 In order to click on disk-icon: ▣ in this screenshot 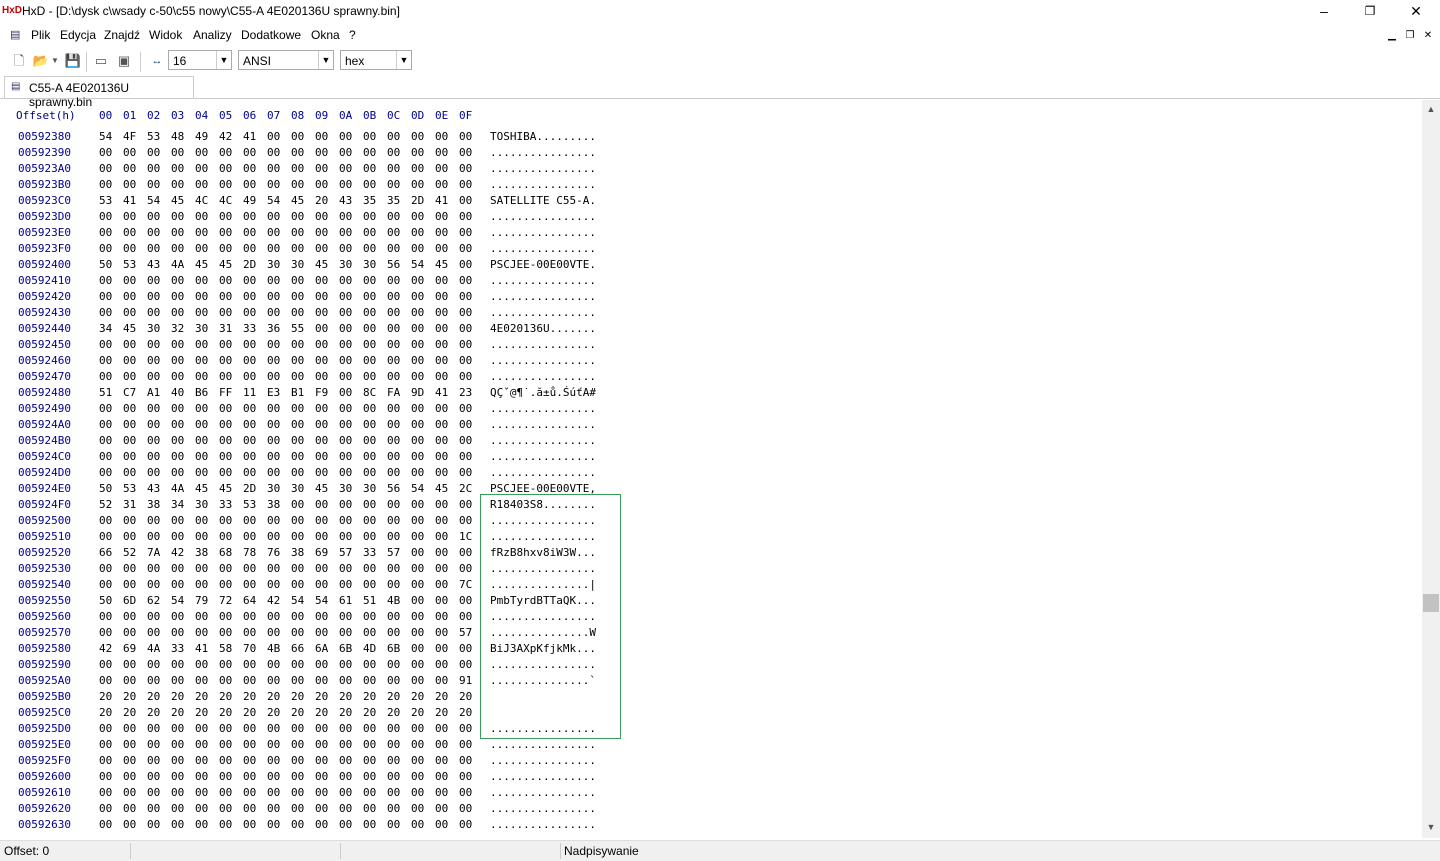, I will do `click(124, 61)`.